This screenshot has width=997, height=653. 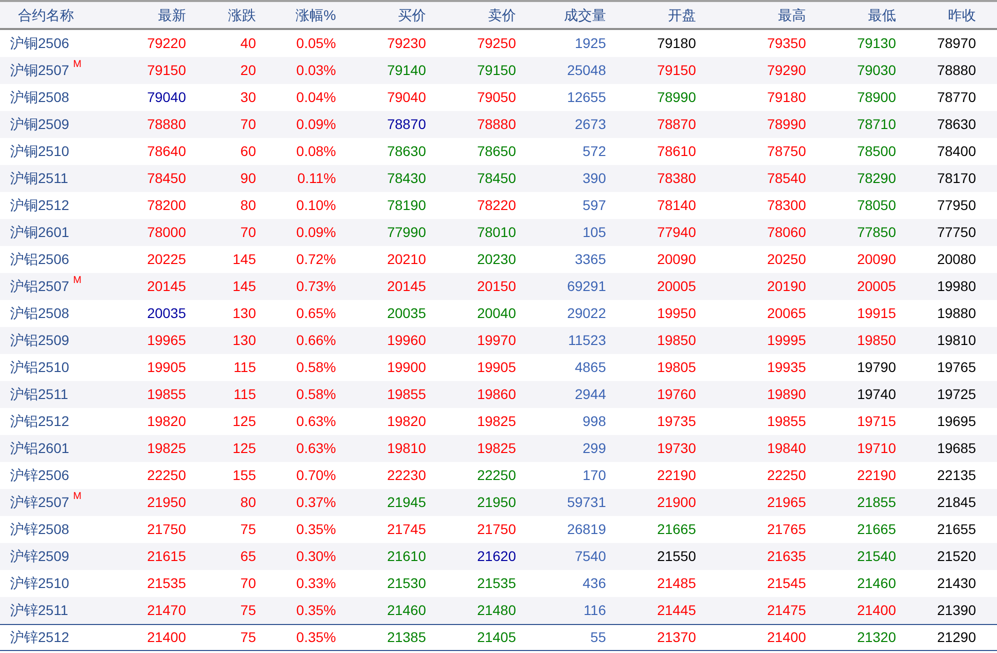 What do you see at coordinates (876, 367) in the screenshot?
I see `table-cell-text: 19790` at bounding box center [876, 367].